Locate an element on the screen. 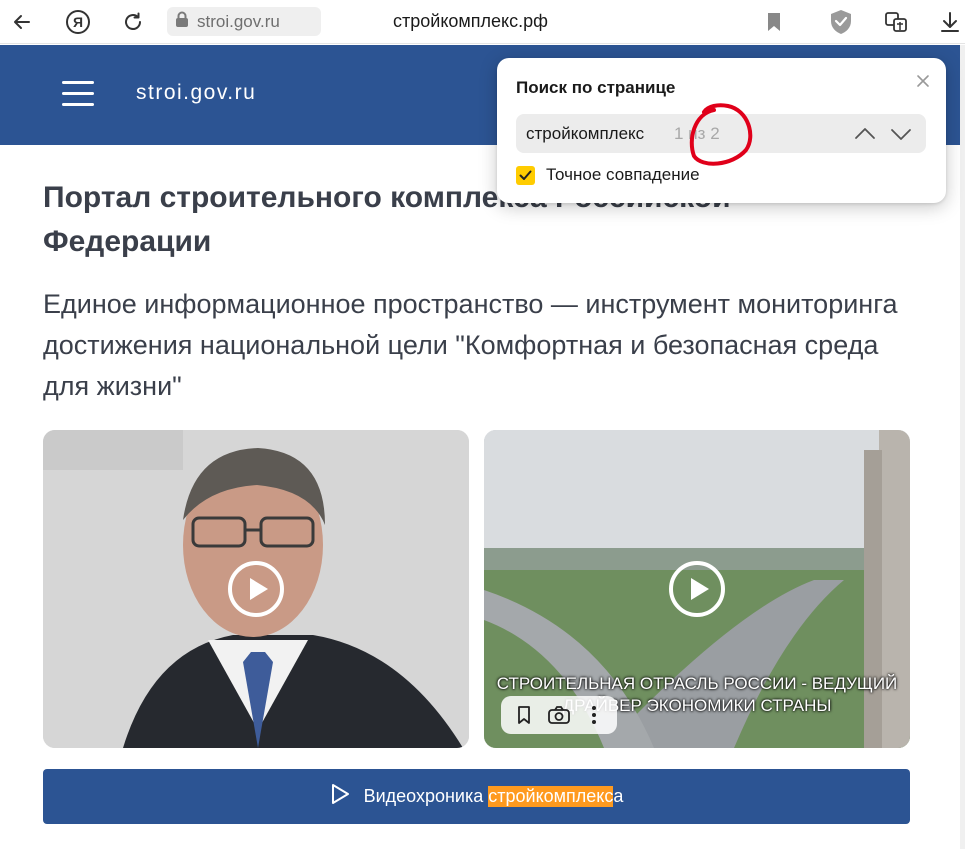 Image resolution: width=965 pixels, height=849 pixels. find-popup-title: Поиск по странице is located at coordinates (596, 87).